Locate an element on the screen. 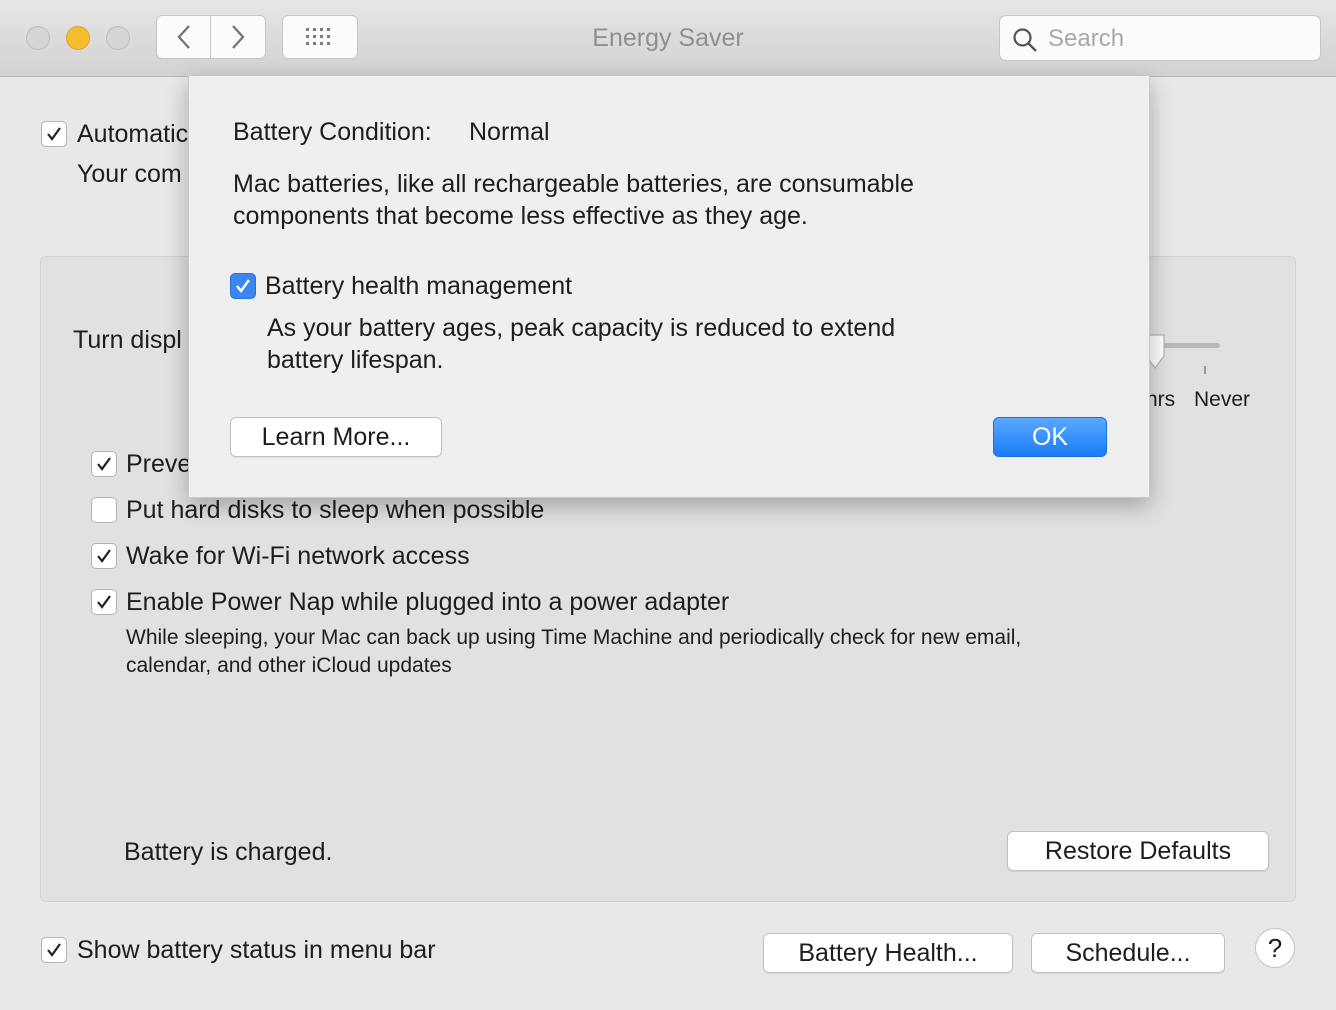 Image resolution: width=1336 pixels, height=1010 pixels. ok-button: OK is located at coordinates (1050, 437).